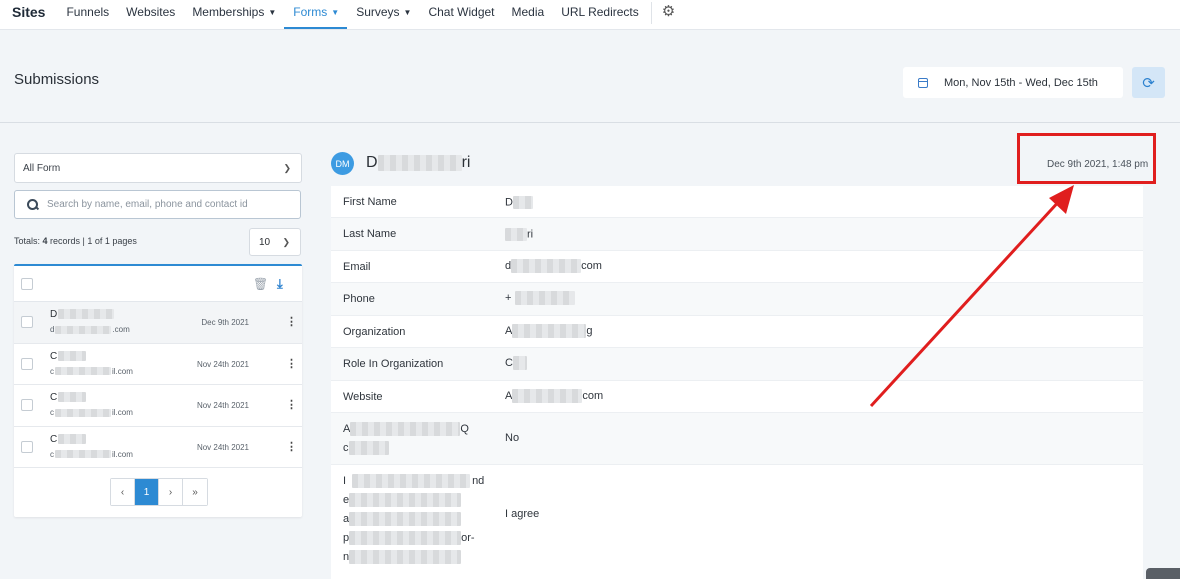 The height and width of the screenshot is (579, 1180). Describe the element at coordinates (402, 500) in the screenshot. I see `field-label: e` at that location.